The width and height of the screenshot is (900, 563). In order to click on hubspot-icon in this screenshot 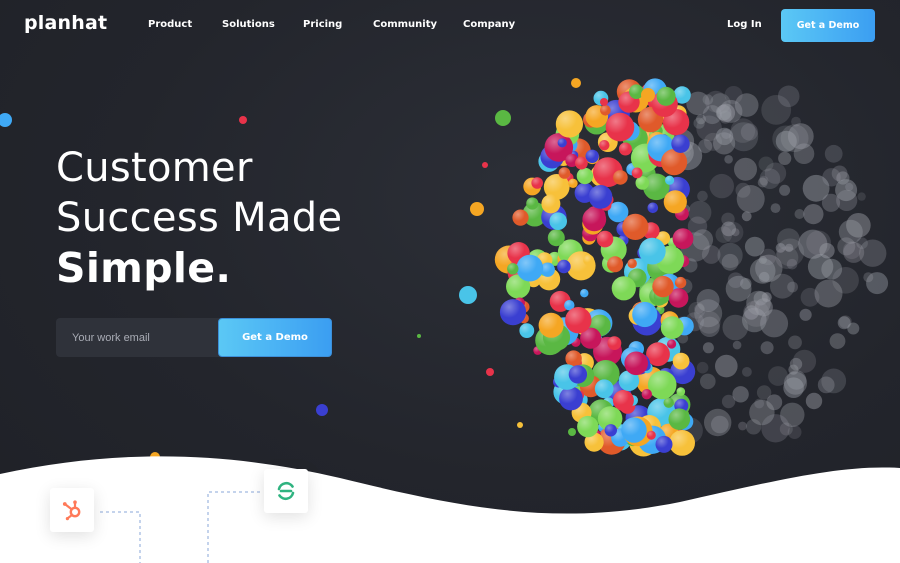, I will do `click(71, 510)`.